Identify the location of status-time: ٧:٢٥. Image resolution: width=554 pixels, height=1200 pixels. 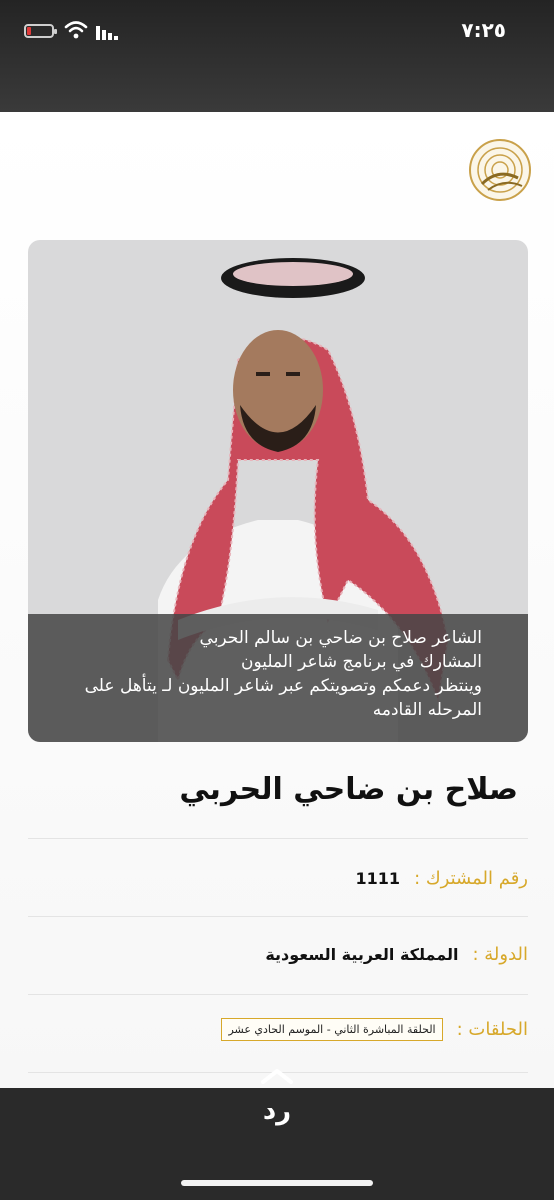
(483, 30).